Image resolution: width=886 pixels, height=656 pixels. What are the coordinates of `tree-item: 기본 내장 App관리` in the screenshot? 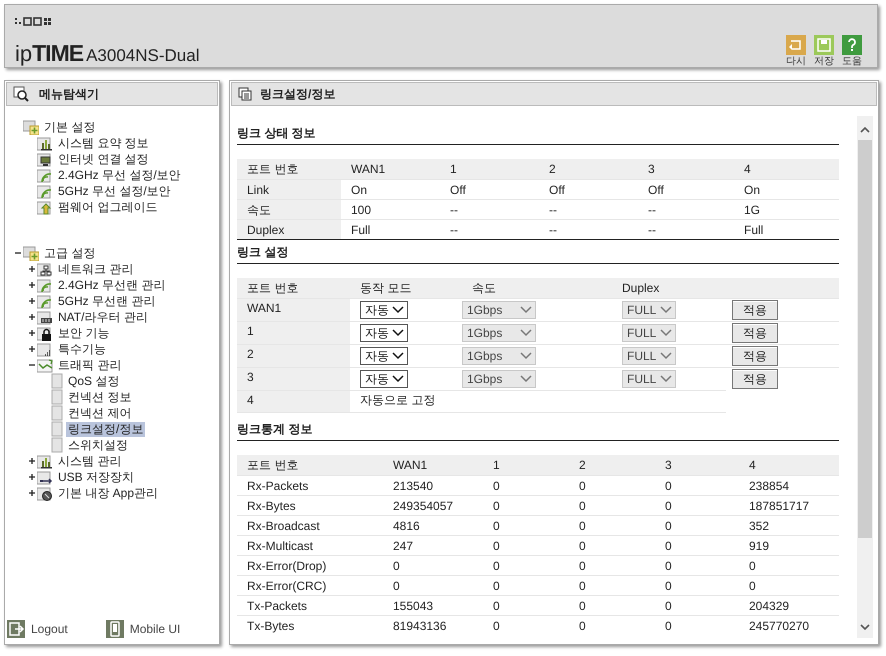 It's located at (108, 493).